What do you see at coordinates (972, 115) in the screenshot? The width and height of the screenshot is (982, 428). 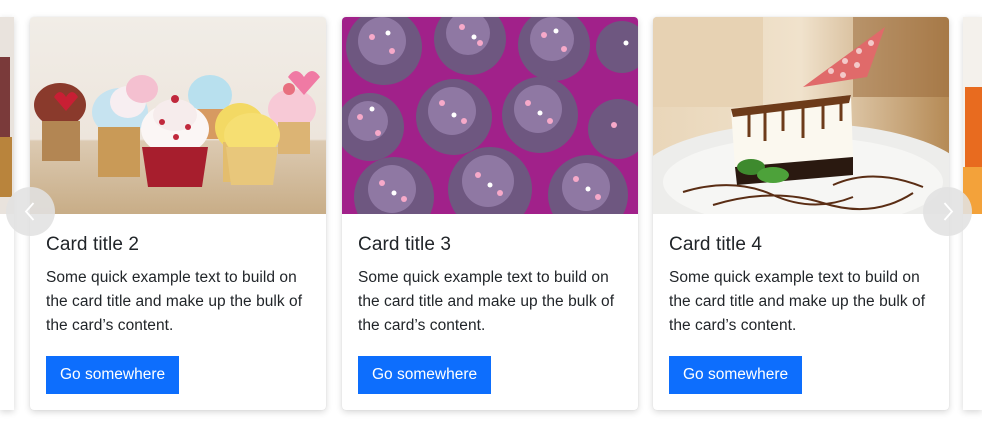 I see `next-card-image` at bounding box center [972, 115].